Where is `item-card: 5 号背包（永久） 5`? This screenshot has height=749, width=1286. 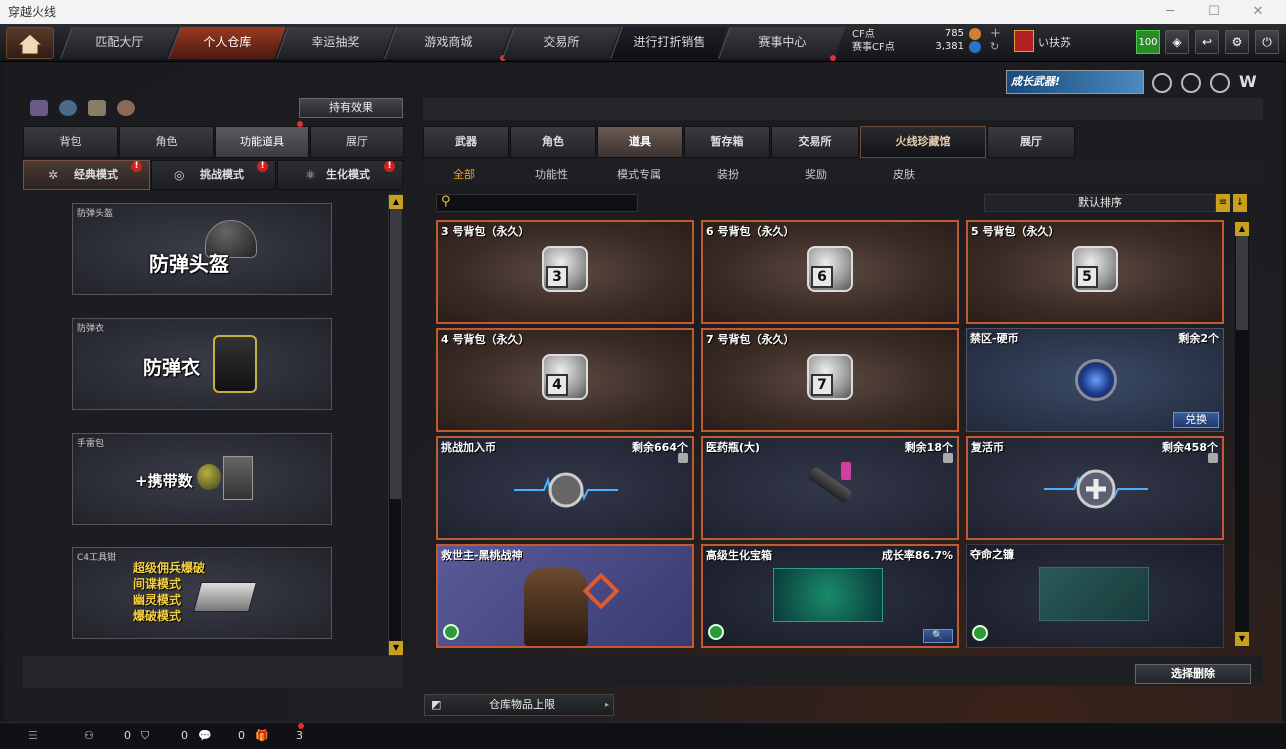 item-card: 5 号背包（永久） 5 is located at coordinates (1095, 272).